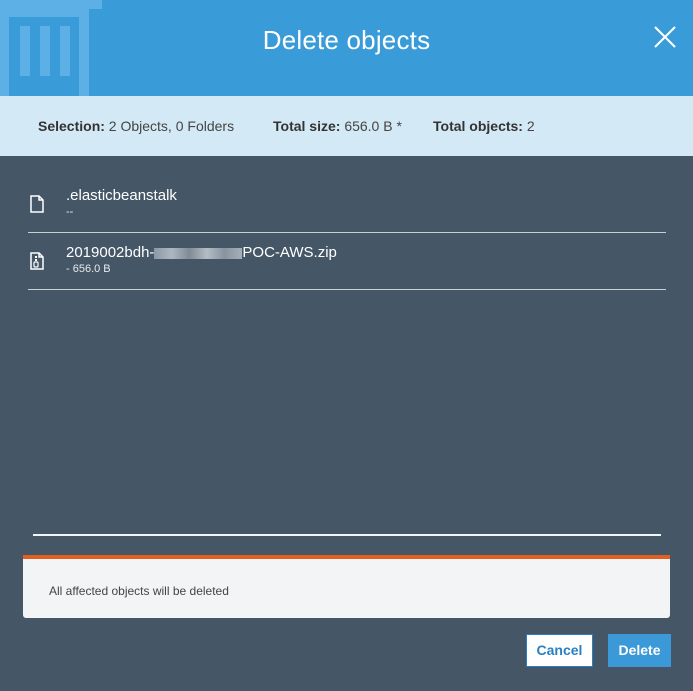 The width and height of the screenshot is (693, 691). What do you see at coordinates (198, 253) in the screenshot?
I see `redacted-text` at bounding box center [198, 253].